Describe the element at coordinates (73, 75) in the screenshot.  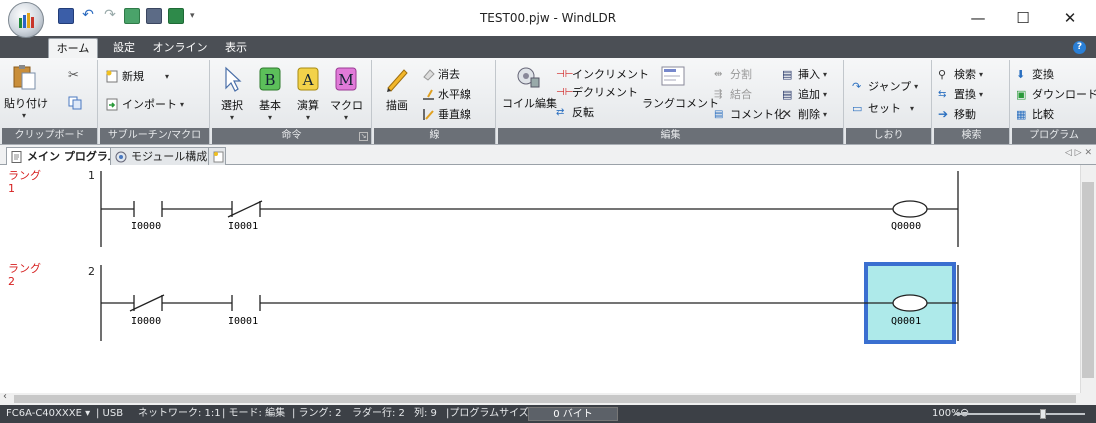
I see `cut-icon: ✂` at that location.